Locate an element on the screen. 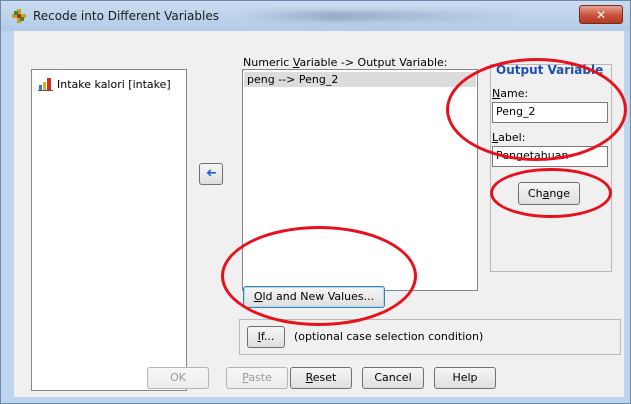  output-variable-title: Output Variable is located at coordinates (550, 70).